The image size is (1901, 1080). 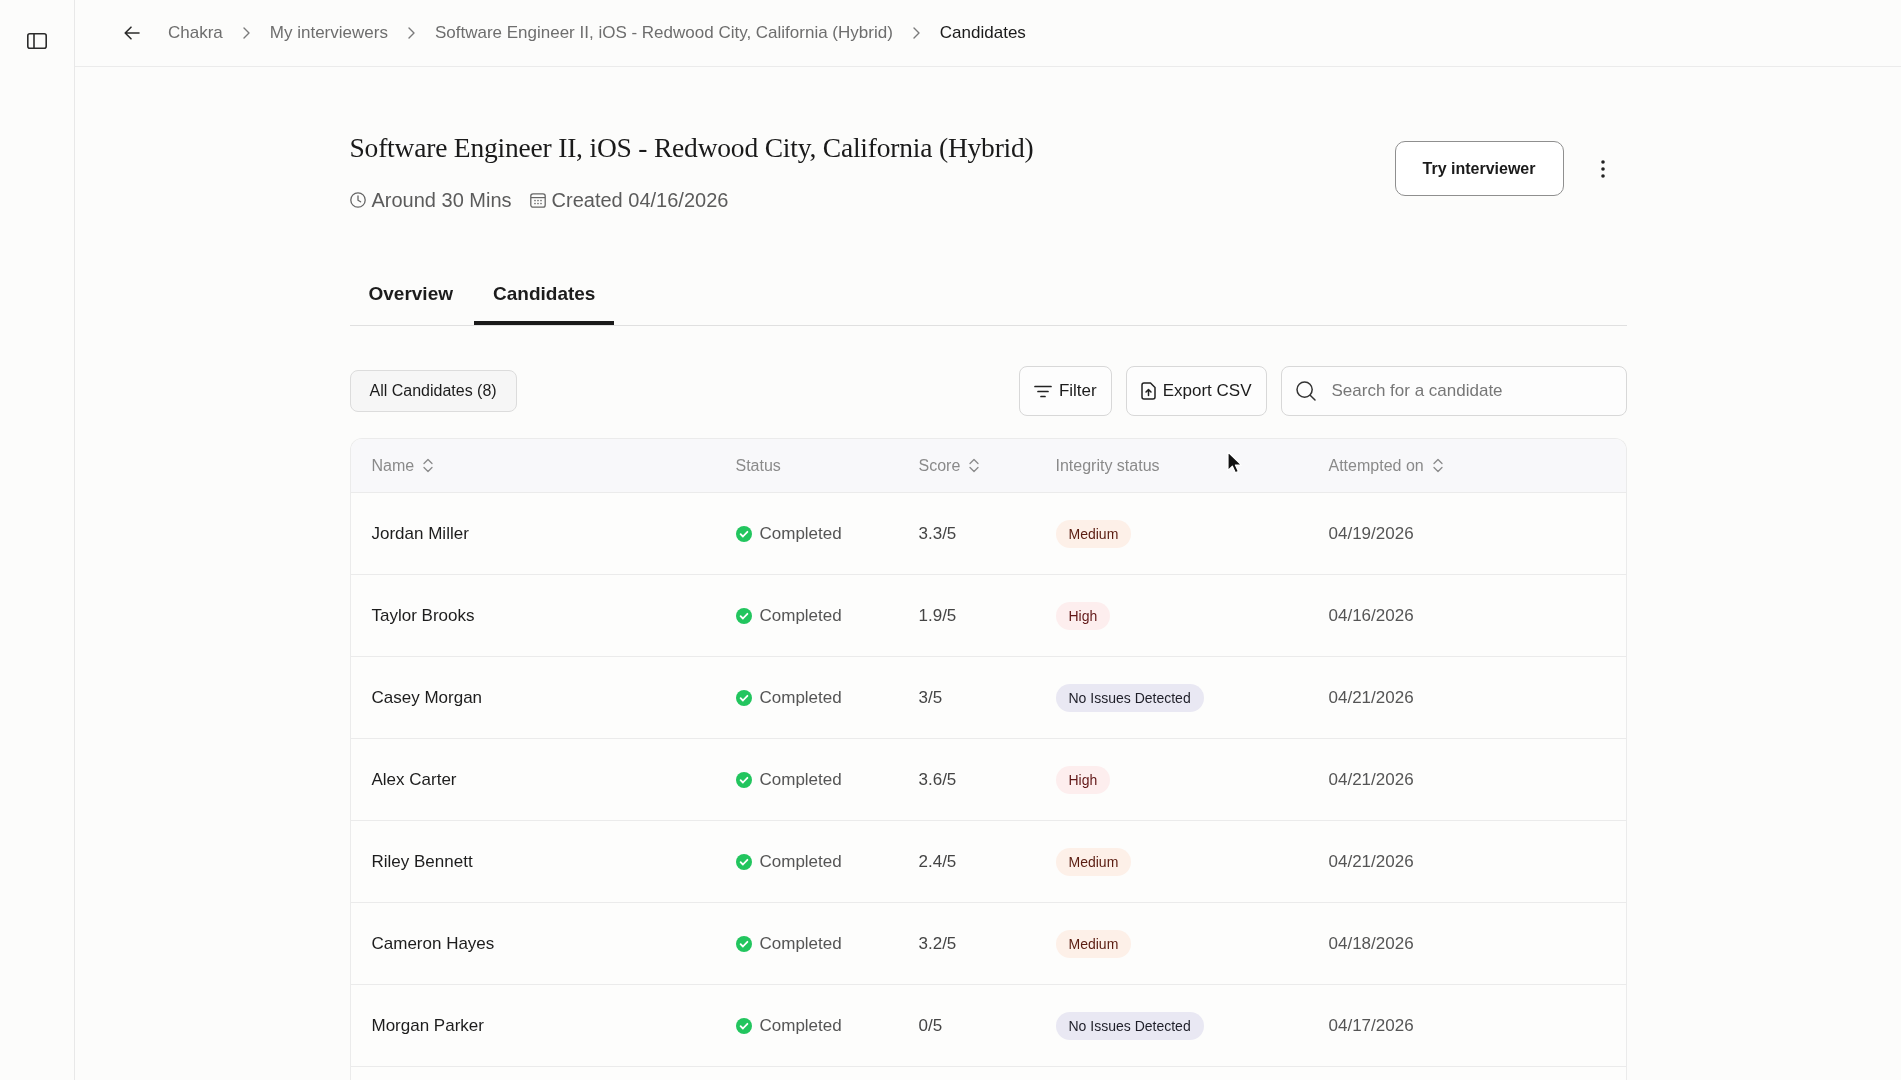 I want to click on filter-button: Filter, so click(x=1065, y=391).